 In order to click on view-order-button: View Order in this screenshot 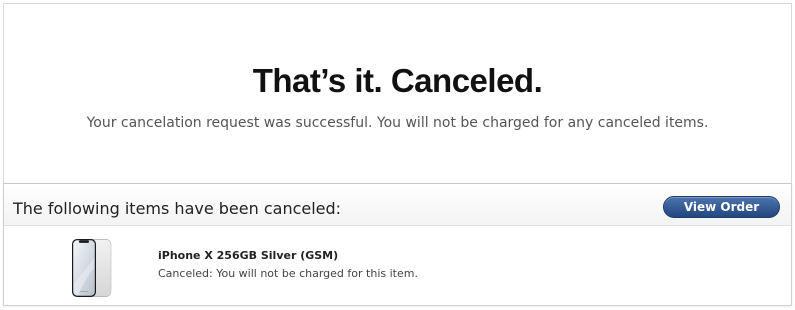, I will do `click(721, 207)`.